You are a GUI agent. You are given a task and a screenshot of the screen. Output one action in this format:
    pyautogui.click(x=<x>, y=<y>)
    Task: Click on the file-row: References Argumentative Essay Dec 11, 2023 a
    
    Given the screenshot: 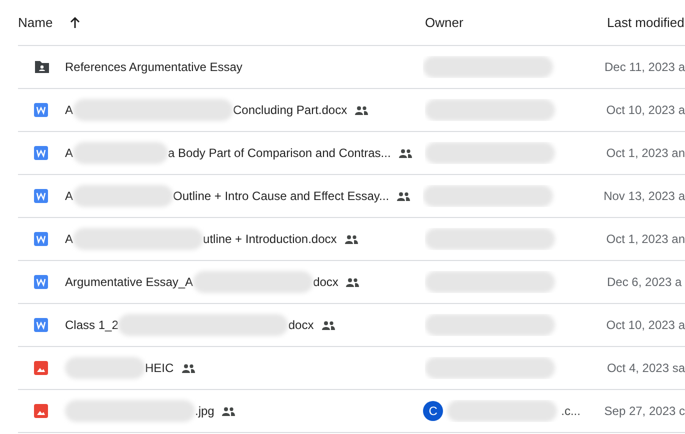 What is the action you would take?
    pyautogui.click(x=351, y=67)
    